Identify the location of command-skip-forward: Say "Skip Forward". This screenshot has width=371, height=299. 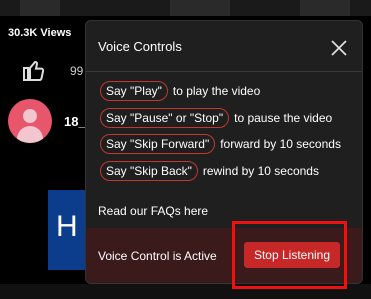
(158, 144).